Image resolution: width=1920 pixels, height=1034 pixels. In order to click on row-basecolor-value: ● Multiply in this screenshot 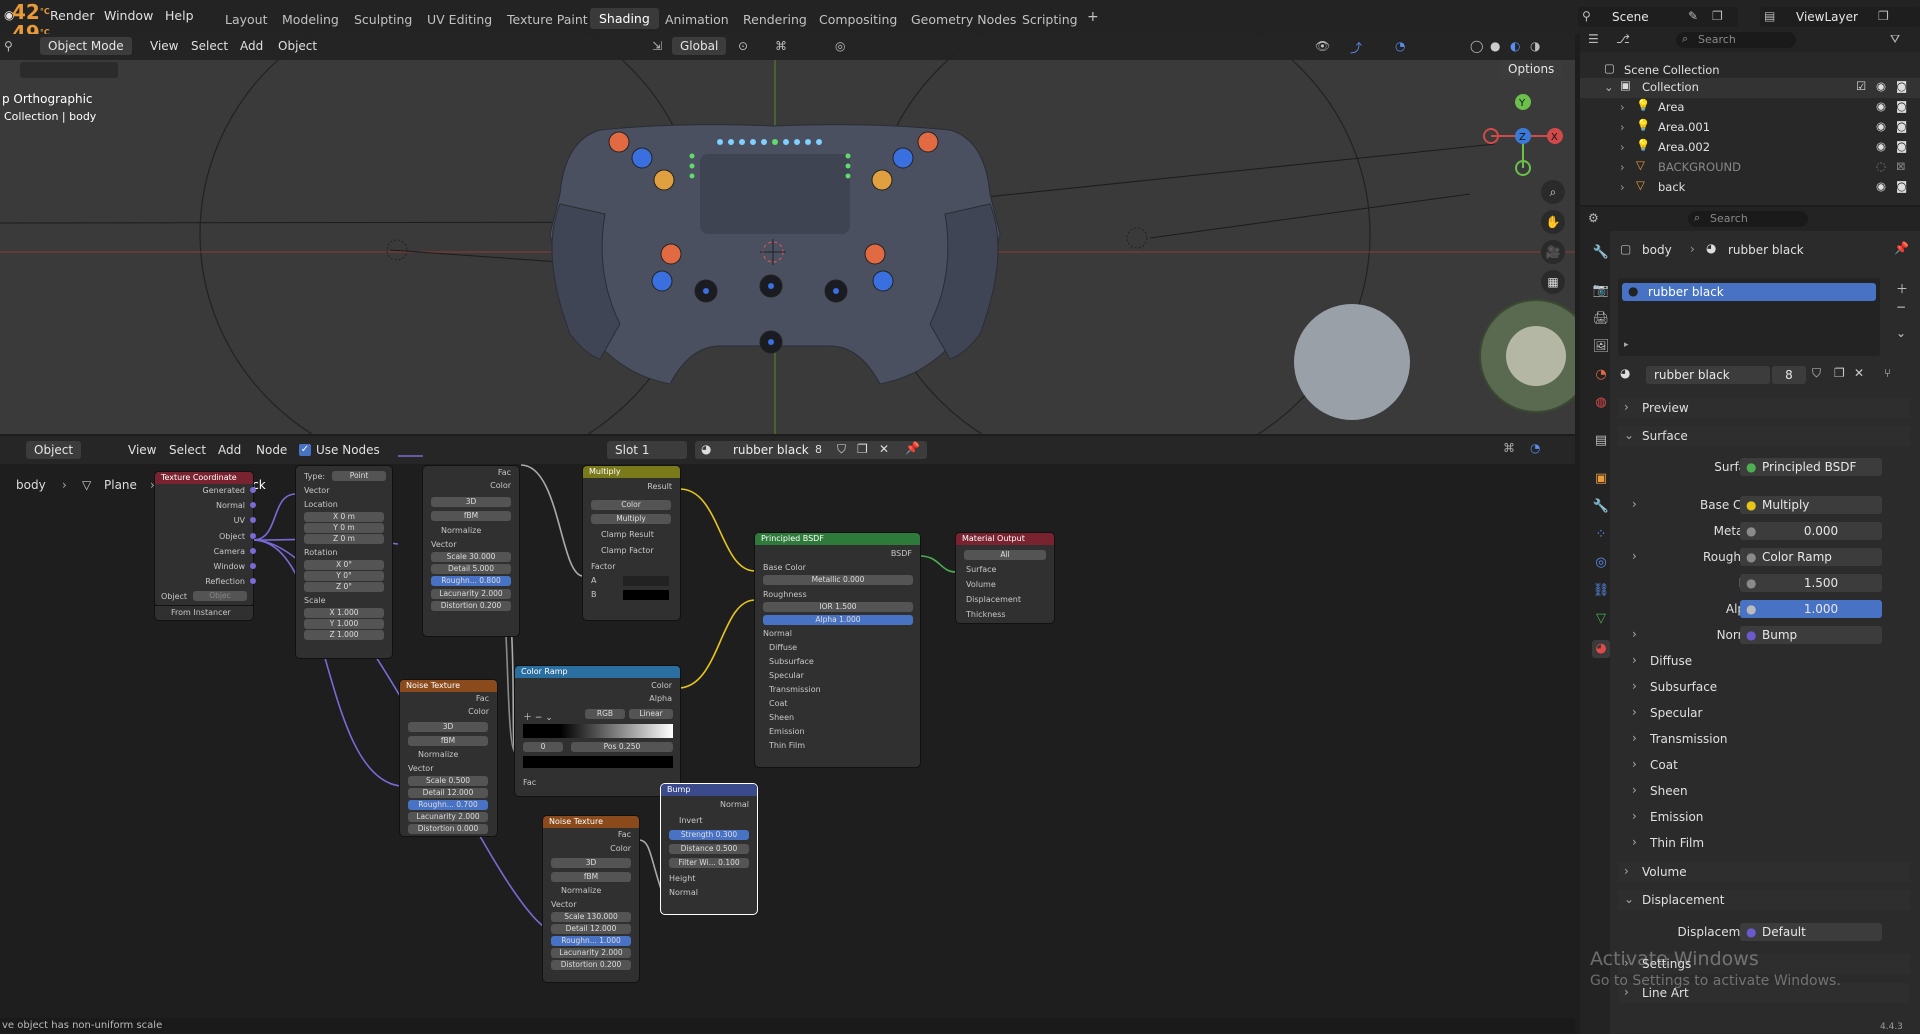, I will do `click(1811, 505)`.